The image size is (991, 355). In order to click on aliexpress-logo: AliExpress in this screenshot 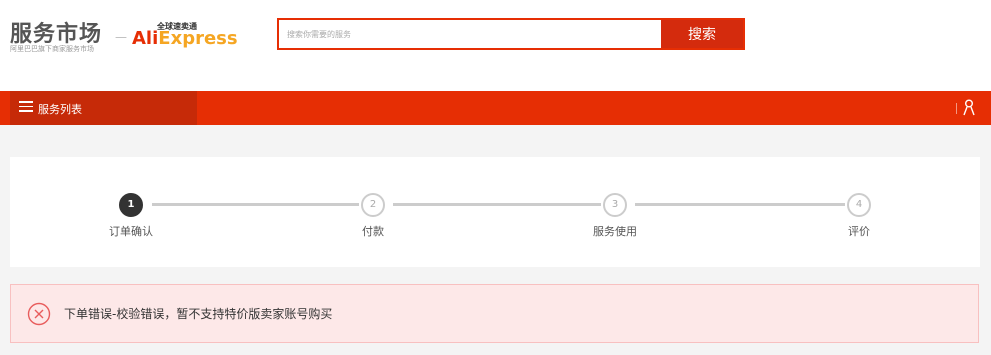, I will do `click(185, 38)`.